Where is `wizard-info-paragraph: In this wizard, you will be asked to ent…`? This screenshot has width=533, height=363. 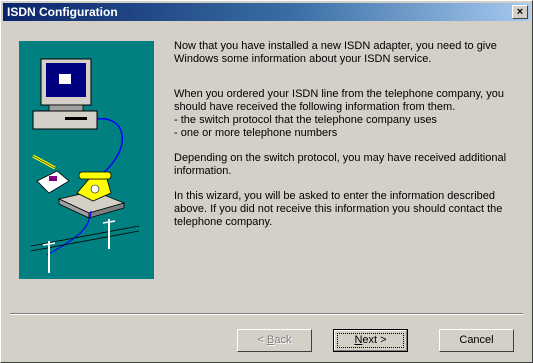 wizard-info-paragraph: In this wizard, you will be asked to ent… is located at coordinates (338, 209).